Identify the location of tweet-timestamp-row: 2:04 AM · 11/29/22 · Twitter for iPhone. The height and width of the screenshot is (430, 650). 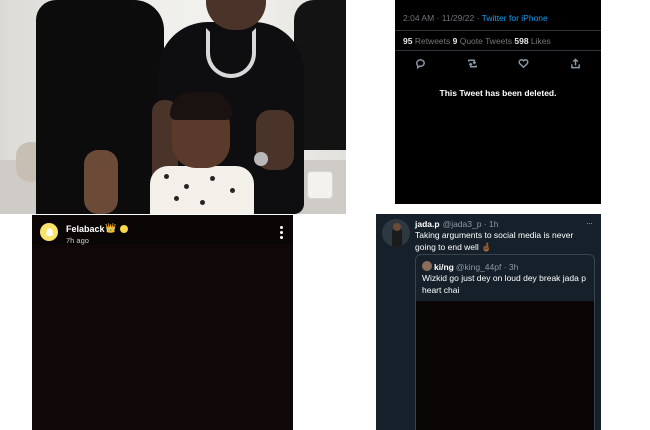
(475, 18).